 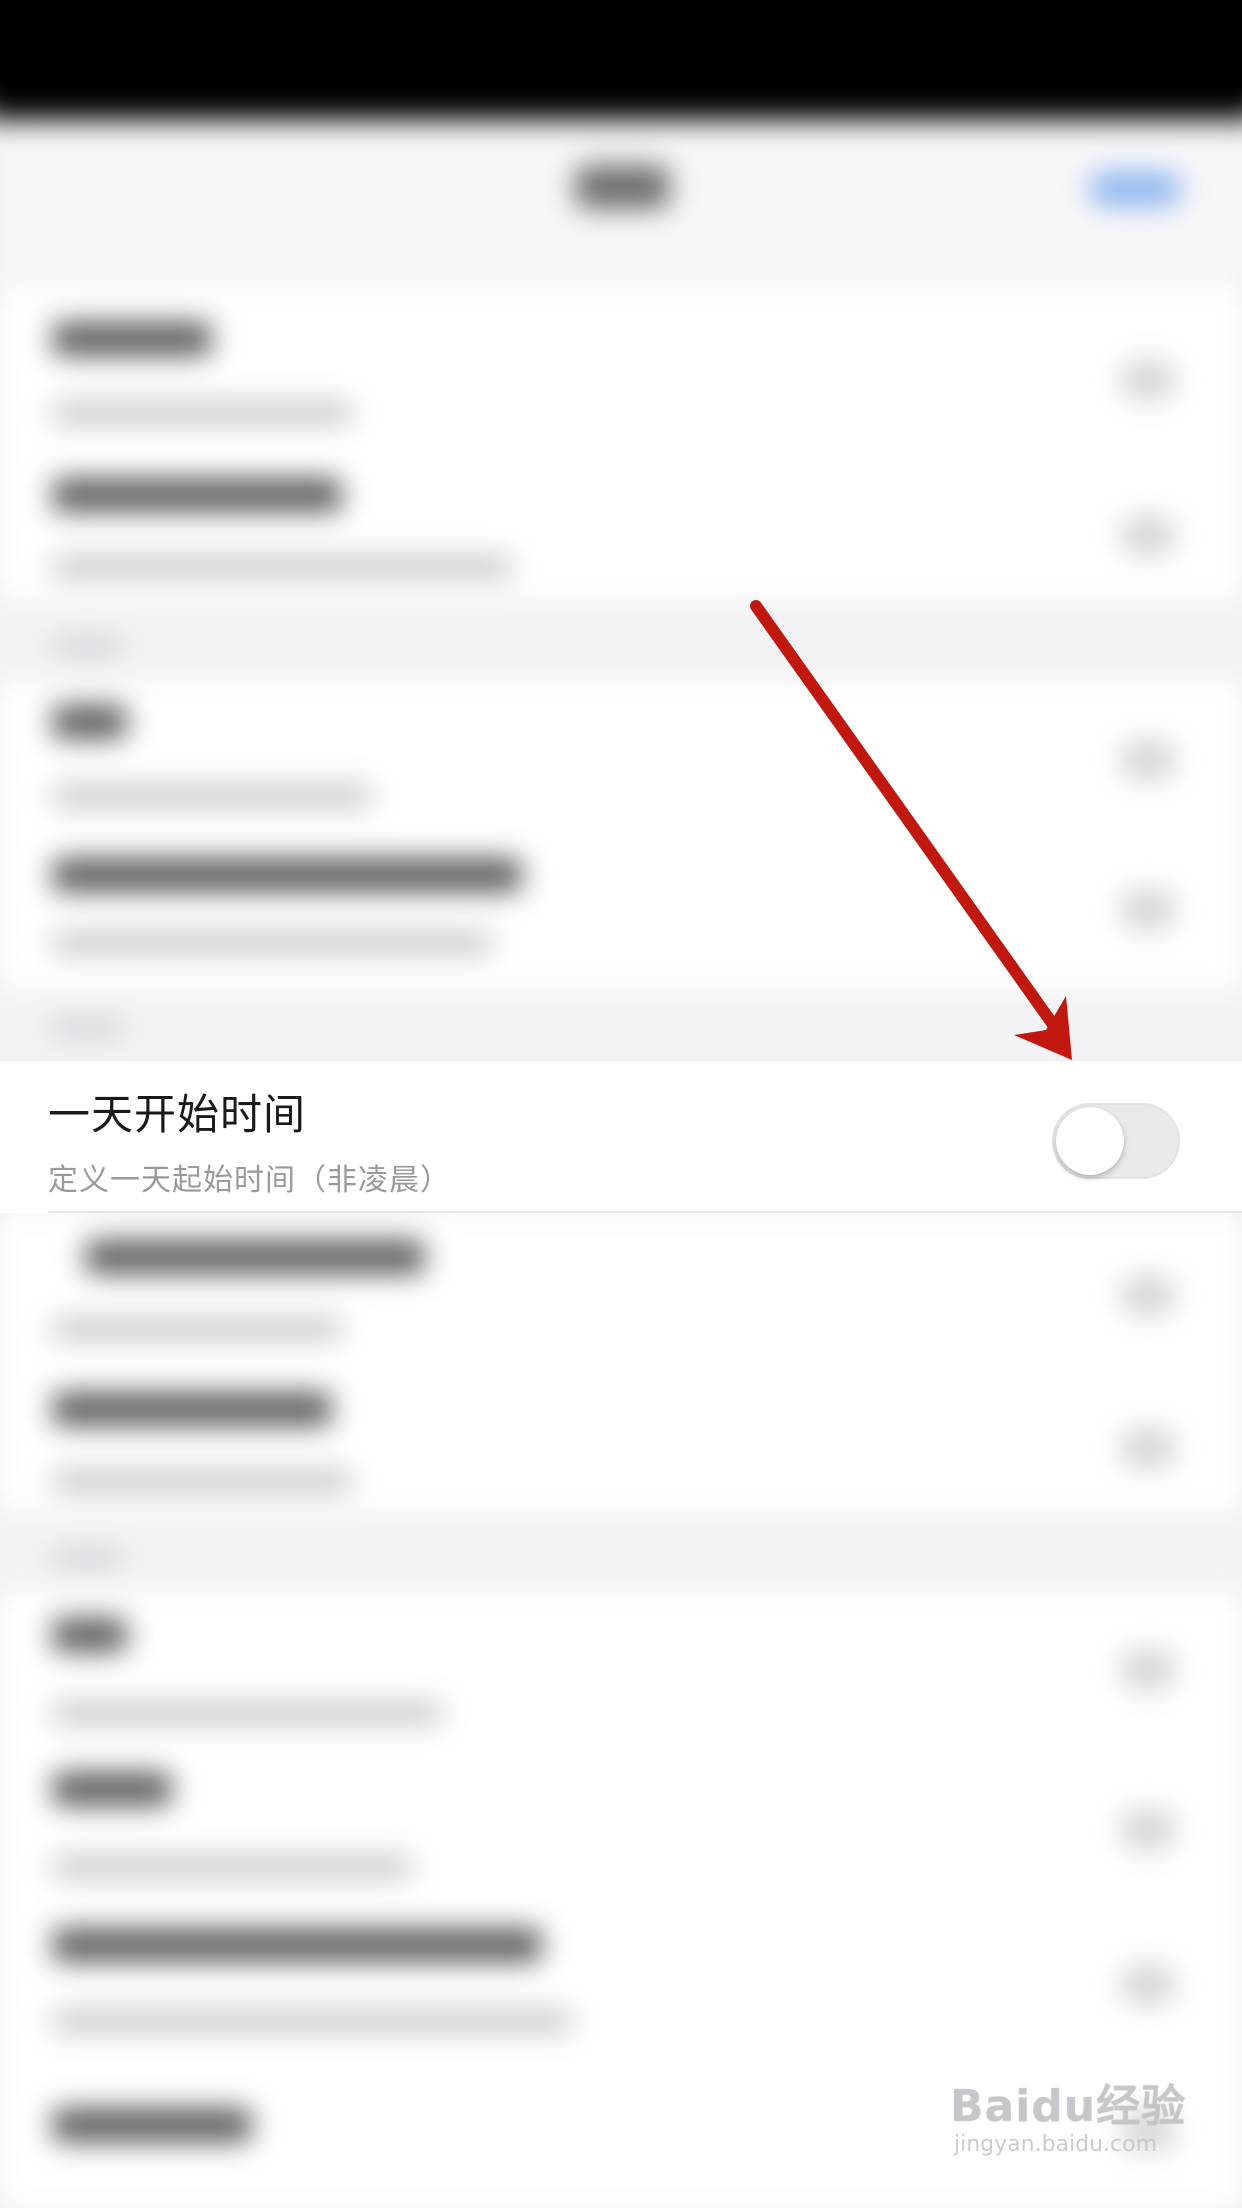 I want to click on watermark-logo: Baidu经验, so click(x=1068, y=2106).